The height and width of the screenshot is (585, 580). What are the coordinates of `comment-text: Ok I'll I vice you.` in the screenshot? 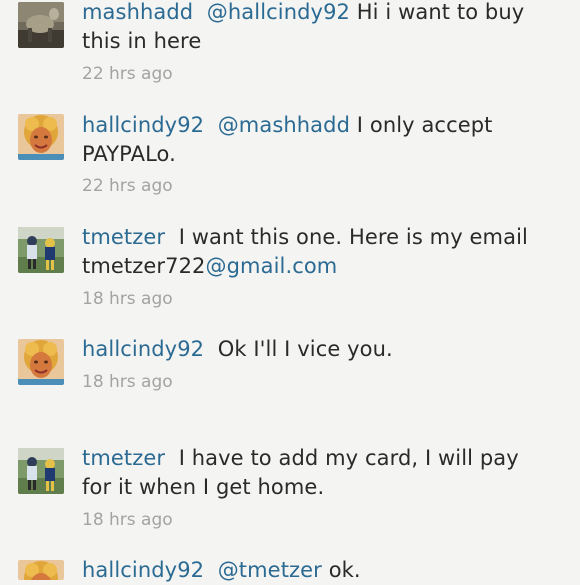 It's located at (305, 349).